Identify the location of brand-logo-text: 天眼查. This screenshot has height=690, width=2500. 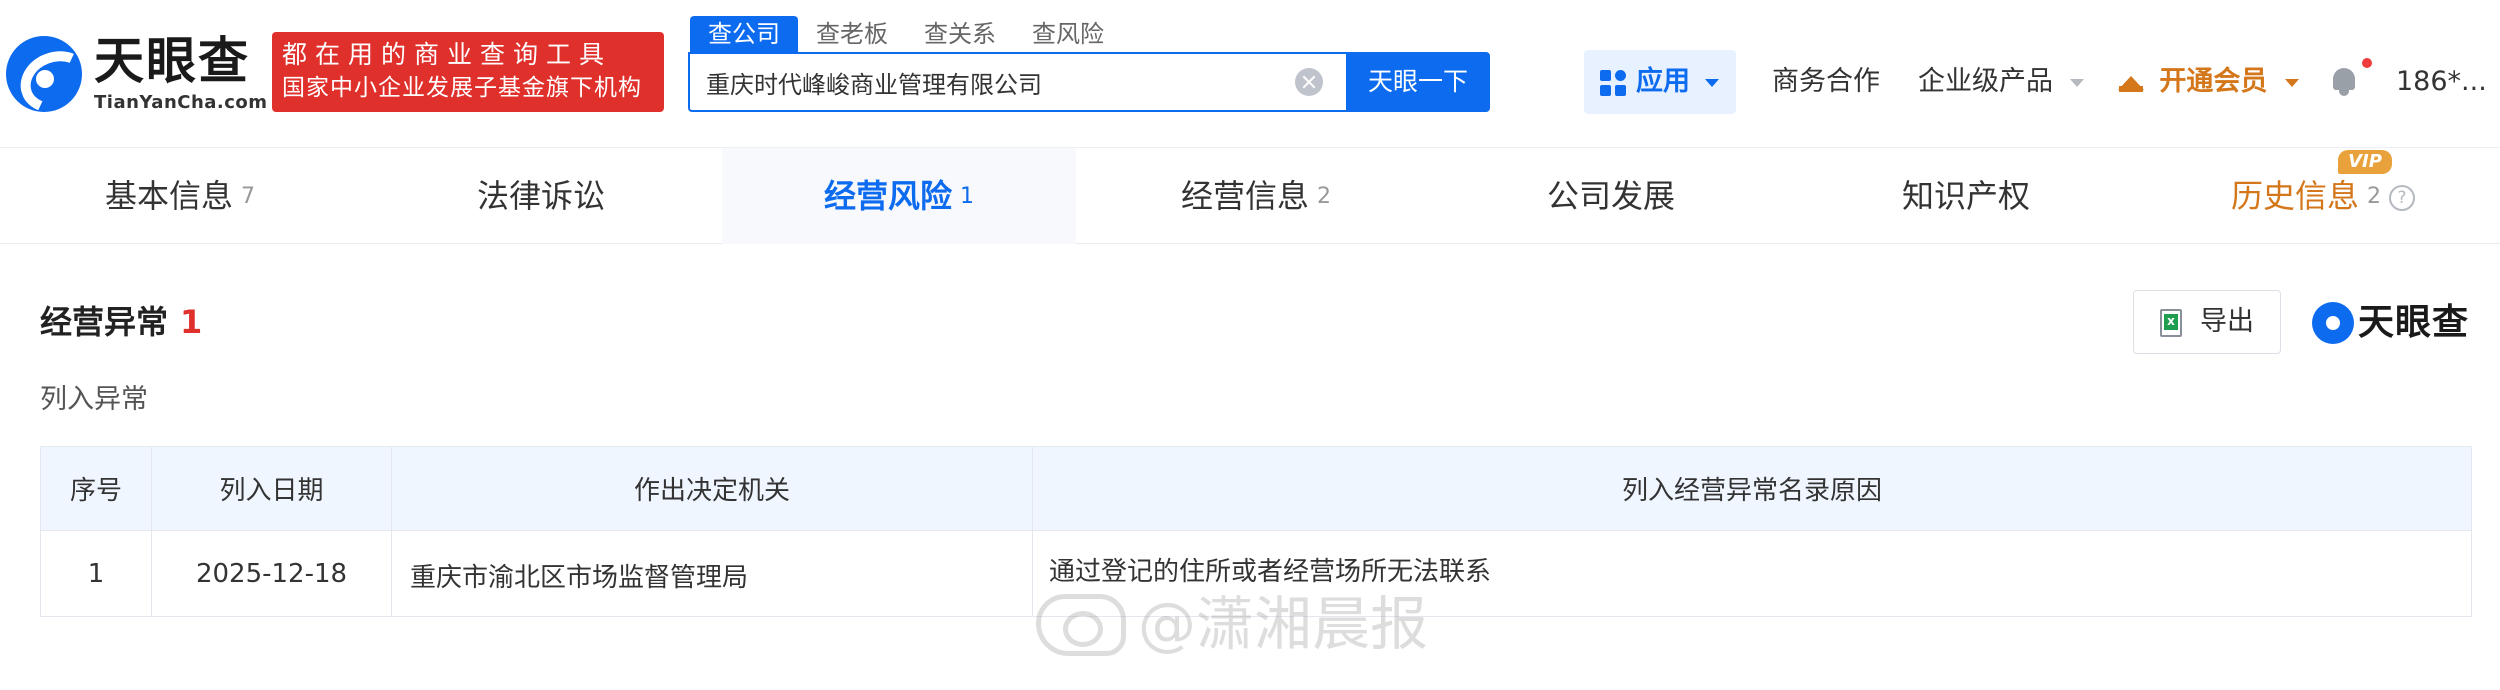
(2414, 322).